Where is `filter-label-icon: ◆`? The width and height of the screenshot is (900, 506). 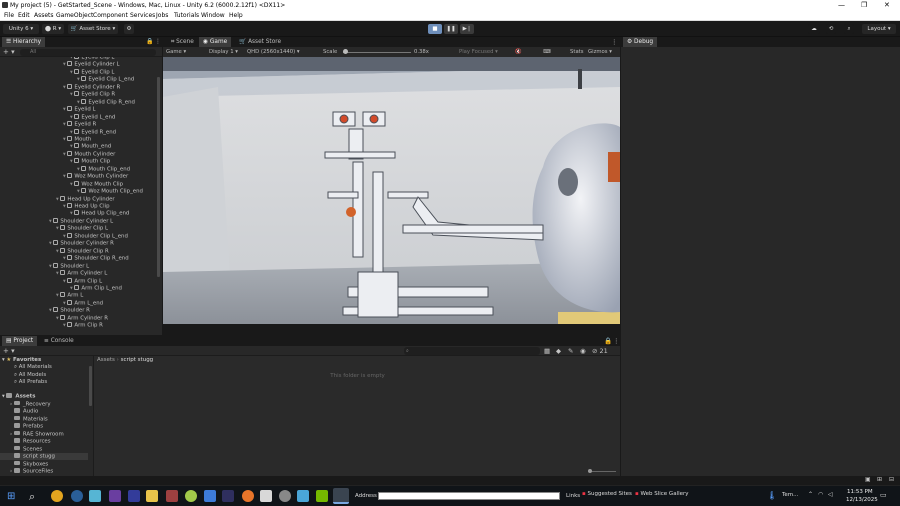 filter-label-icon: ◆ is located at coordinates (558, 351).